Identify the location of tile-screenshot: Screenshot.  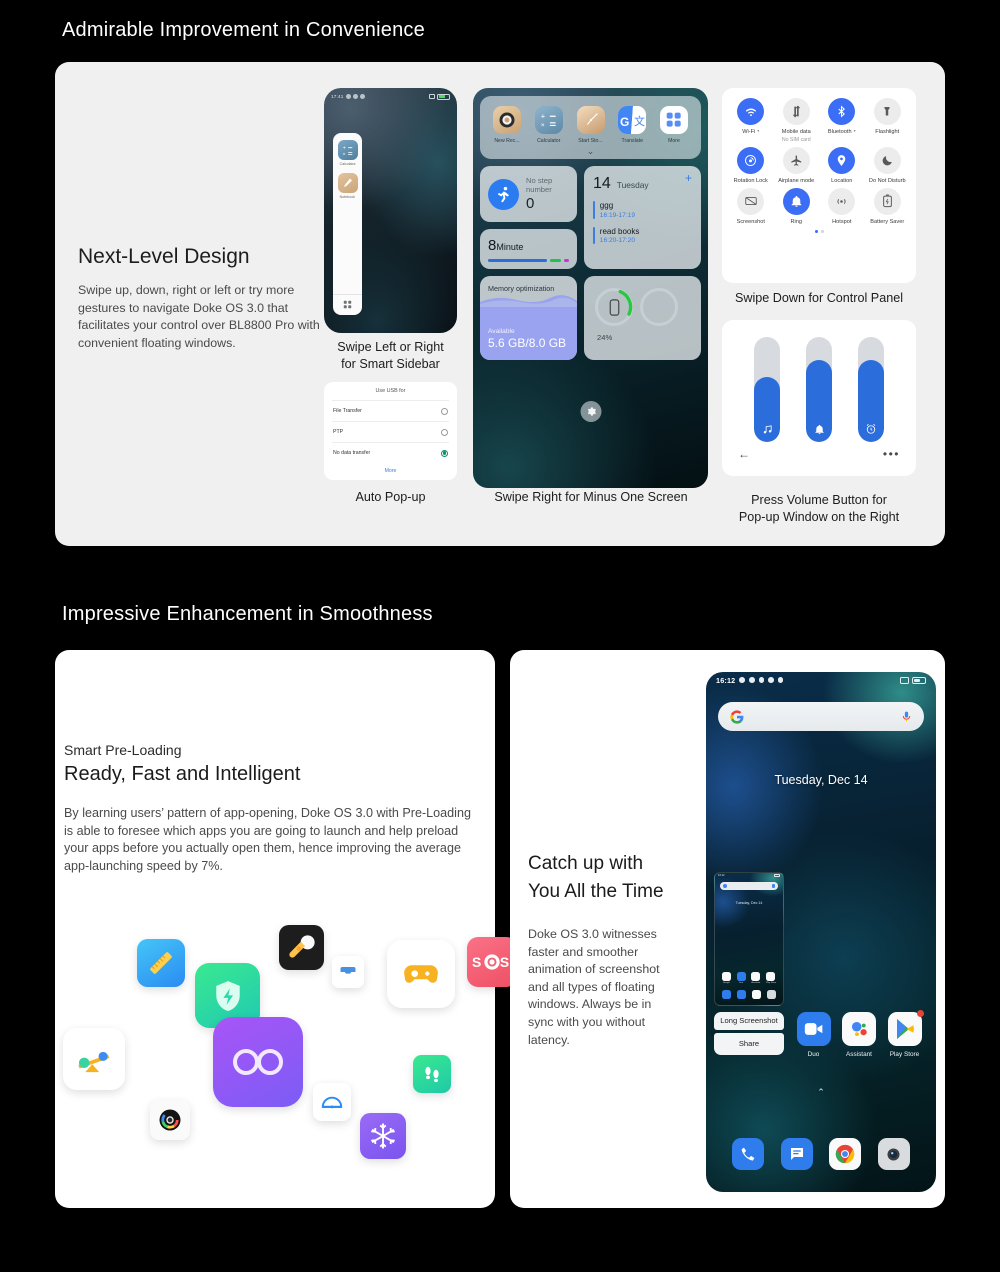
(750, 206).